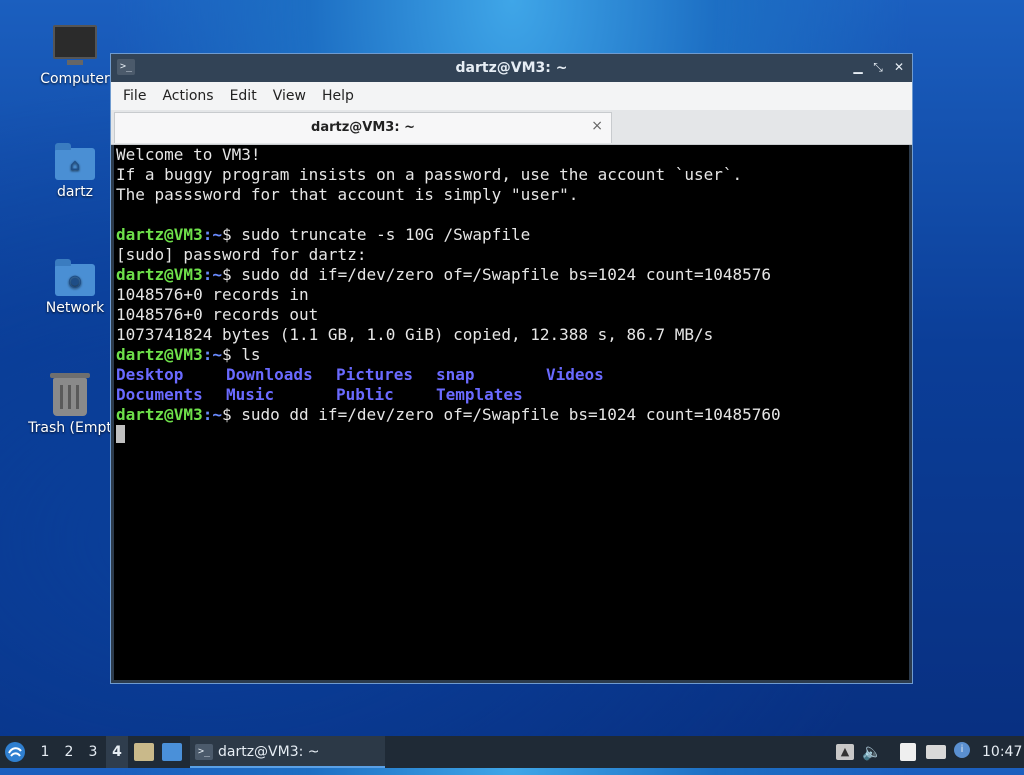 Image resolution: width=1024 pixels, height=775 pixels. I want to click on network-status-icon, so click(936, 752).